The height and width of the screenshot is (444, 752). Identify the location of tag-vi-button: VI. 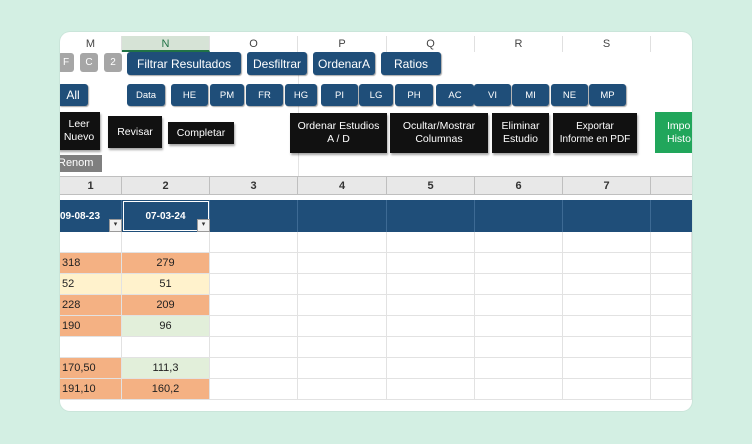
(492, 95).